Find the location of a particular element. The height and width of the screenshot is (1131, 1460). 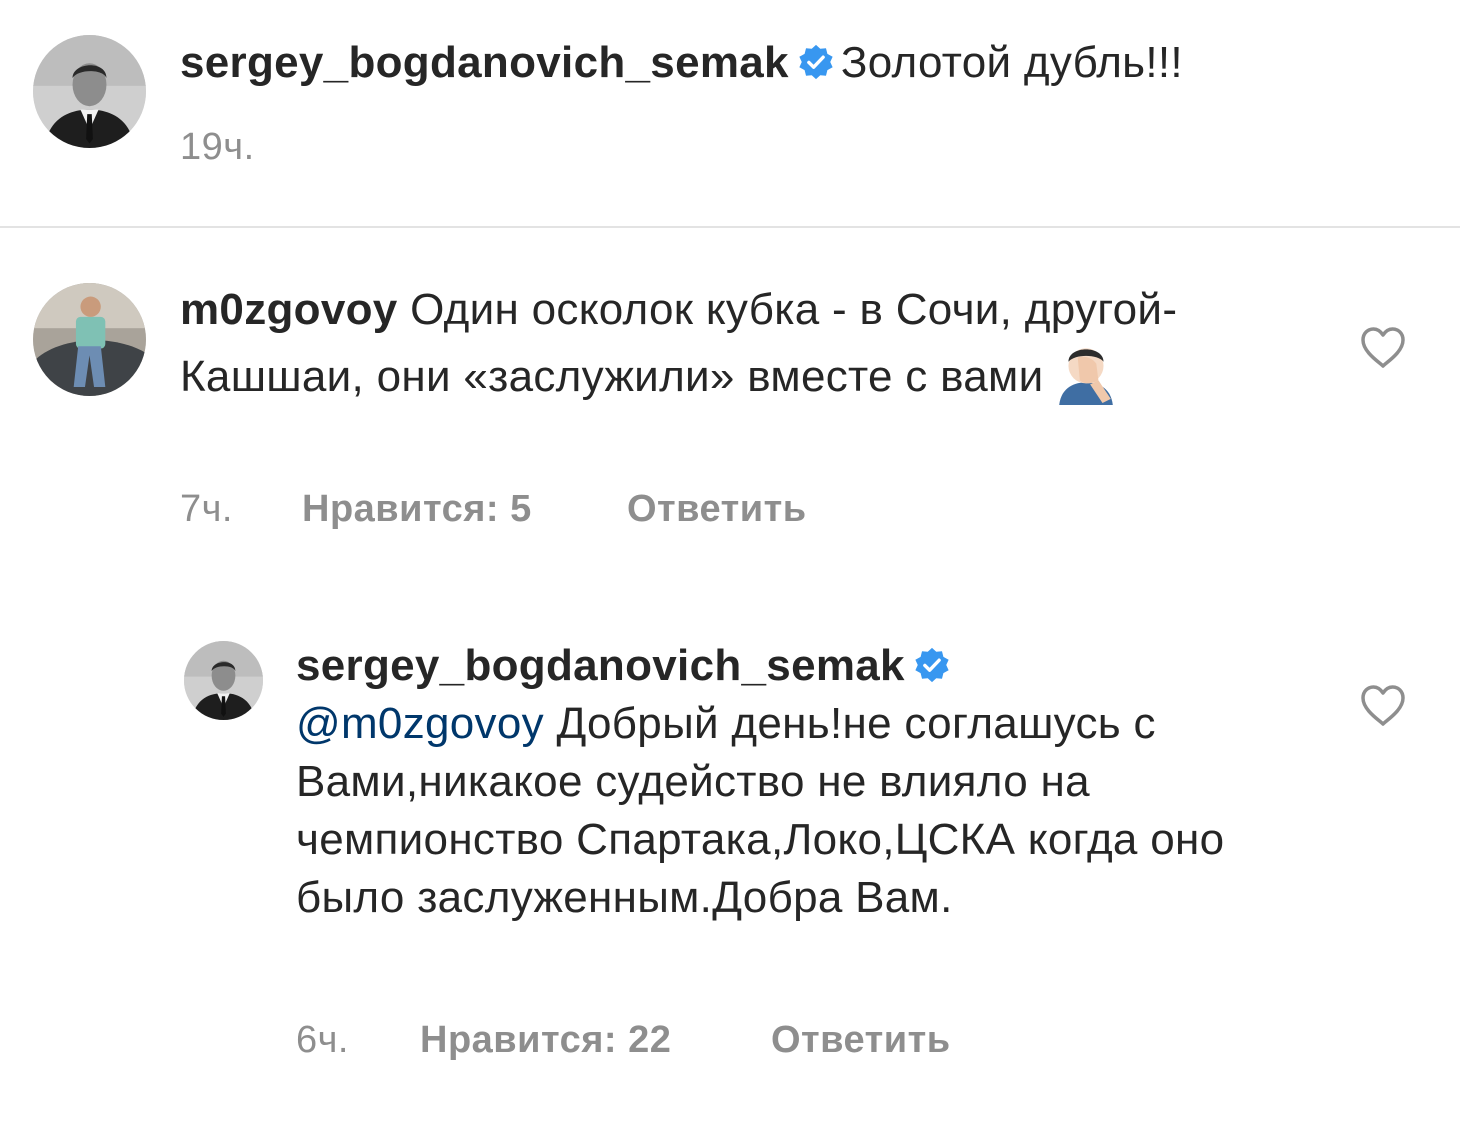

reply-meta: 6ч. Нравится: 22 Ответить is located at coordinates (746, 1042).